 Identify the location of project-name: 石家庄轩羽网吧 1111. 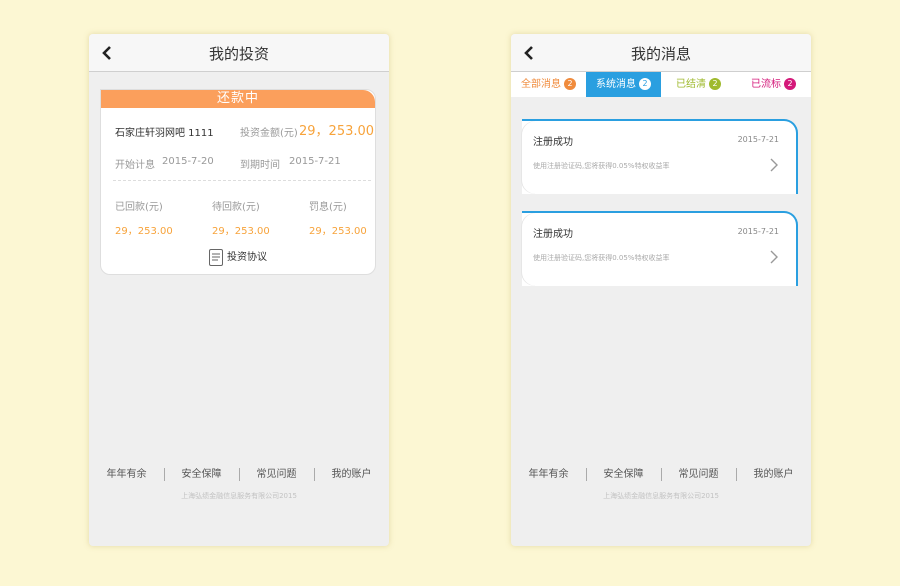
(164, 133).